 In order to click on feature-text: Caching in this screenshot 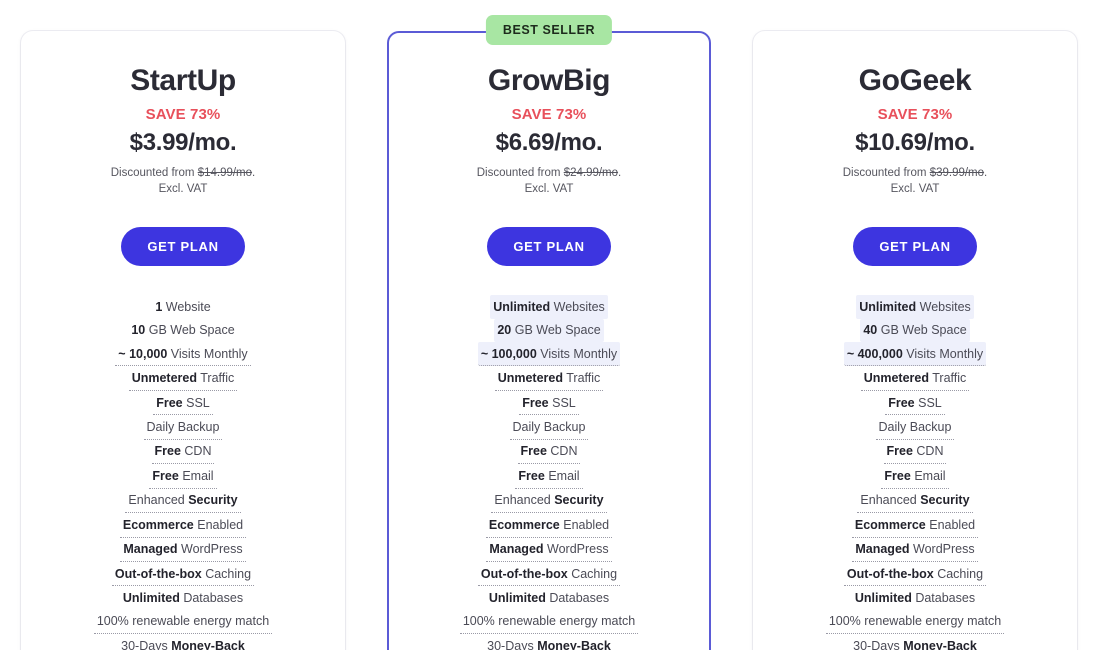, I will do `click(594, 573)`.